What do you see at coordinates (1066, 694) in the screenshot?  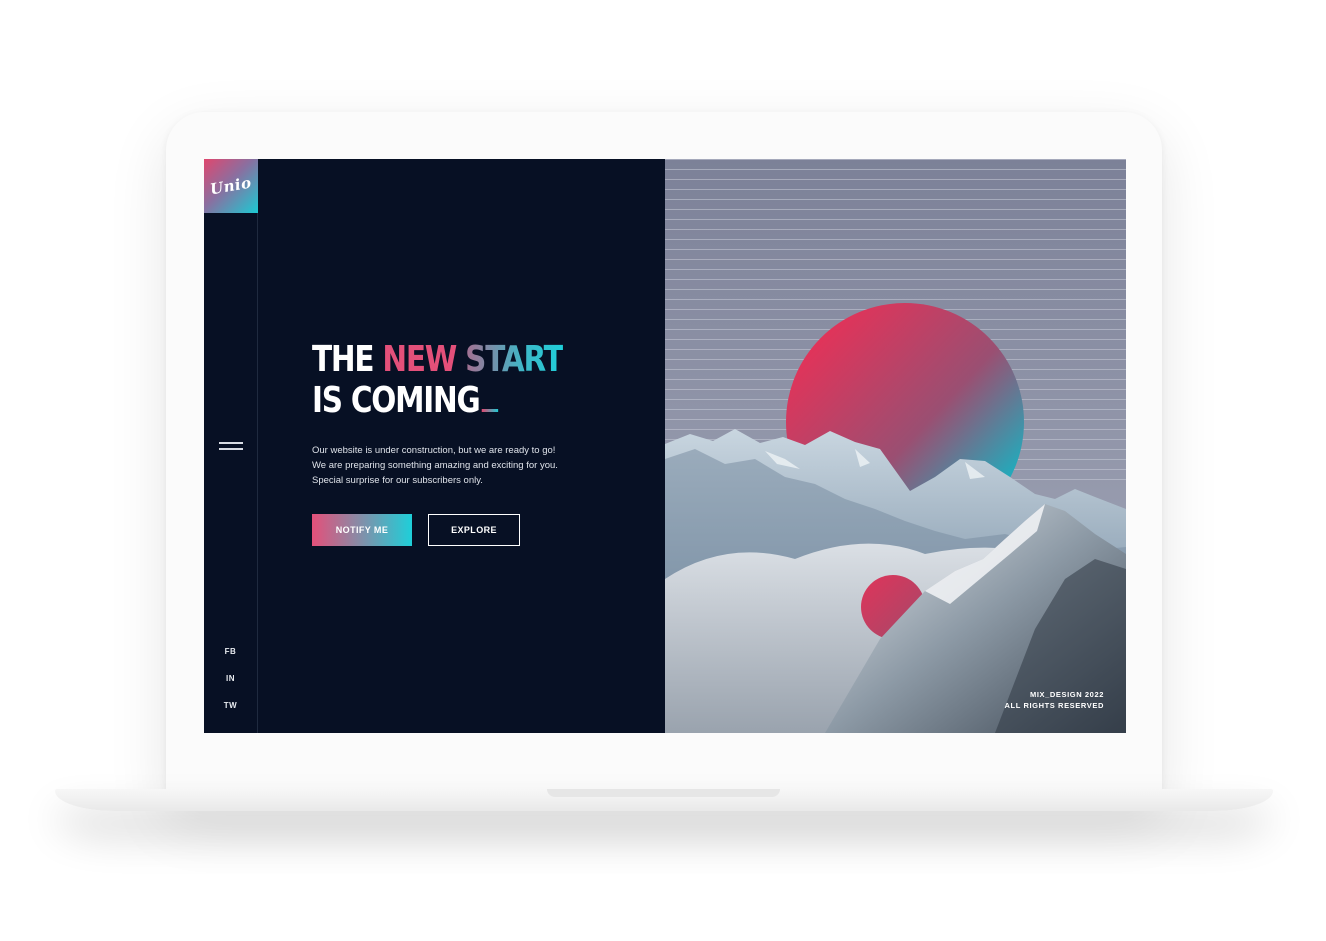 I see `copyright-line-1: MIX_DESIGN 2022` at bounding box center [1066, 694].